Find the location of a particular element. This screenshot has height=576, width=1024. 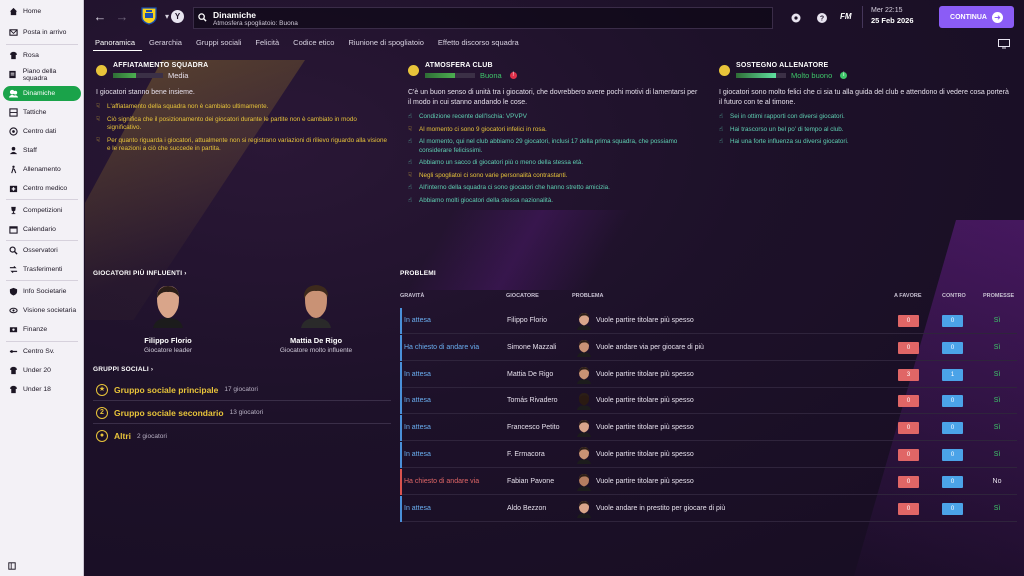

against-count-button: 1 is located at coordinates (952, 374).